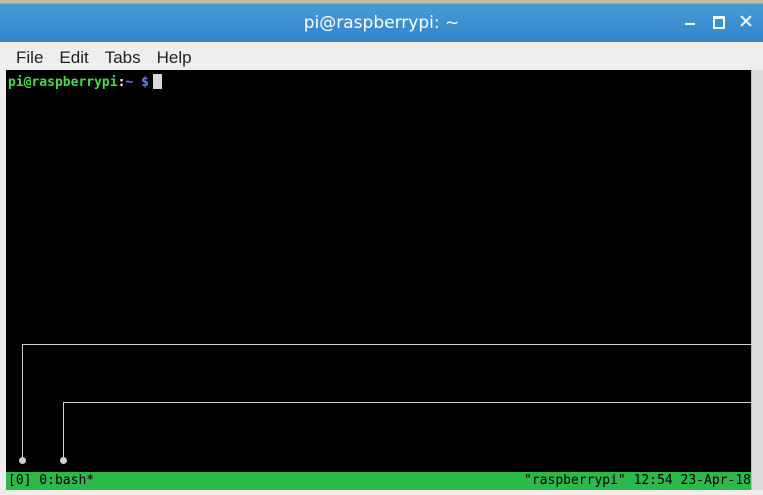  What do you see at coordinates (407, 431) in the screenshot?
I see `callout-line-window` at bounding box center [407, 431].